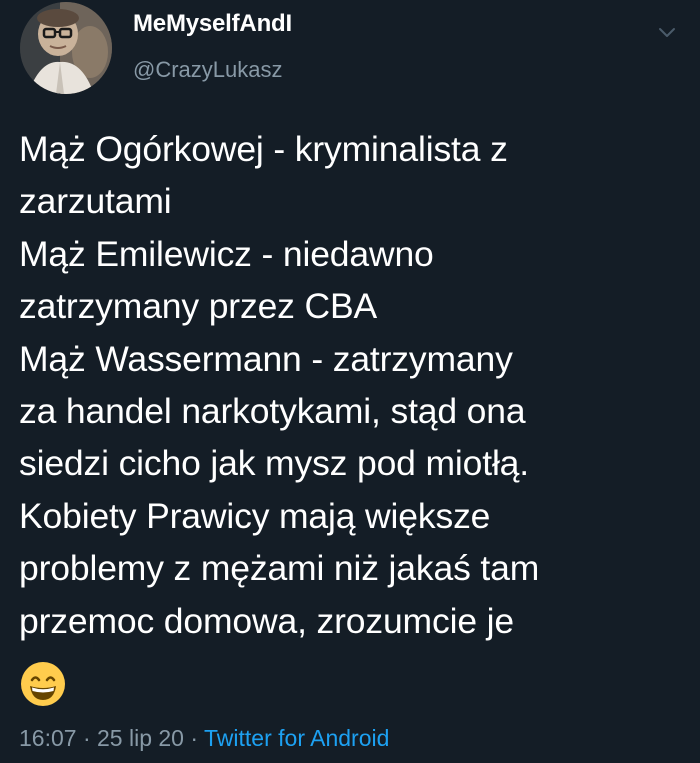  Describe the element at coordinates (208, 70) in the screenshot. I see `user-handle: @CrazyLukasz` at that location.